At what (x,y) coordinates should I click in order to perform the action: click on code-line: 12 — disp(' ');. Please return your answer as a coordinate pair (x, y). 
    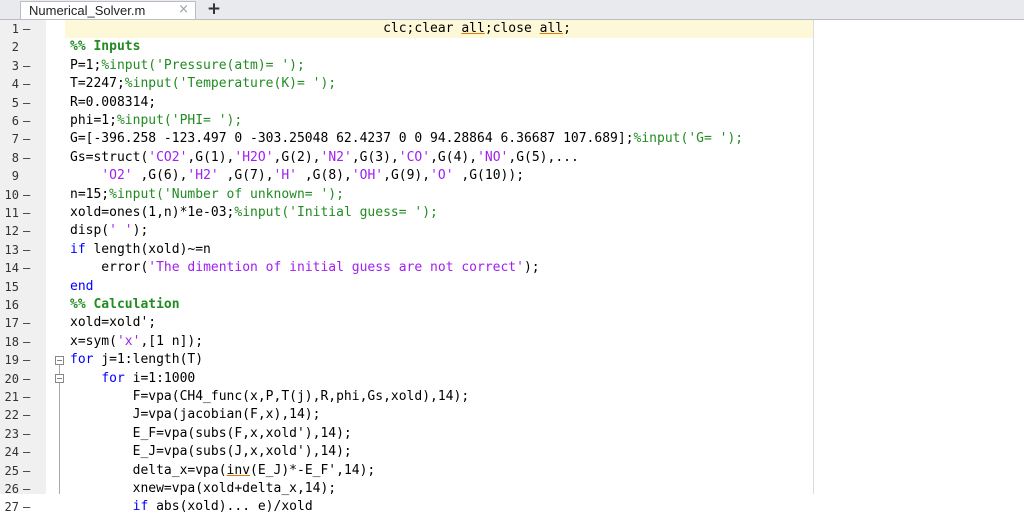
    Looking at the image, I should click on (512, 231).